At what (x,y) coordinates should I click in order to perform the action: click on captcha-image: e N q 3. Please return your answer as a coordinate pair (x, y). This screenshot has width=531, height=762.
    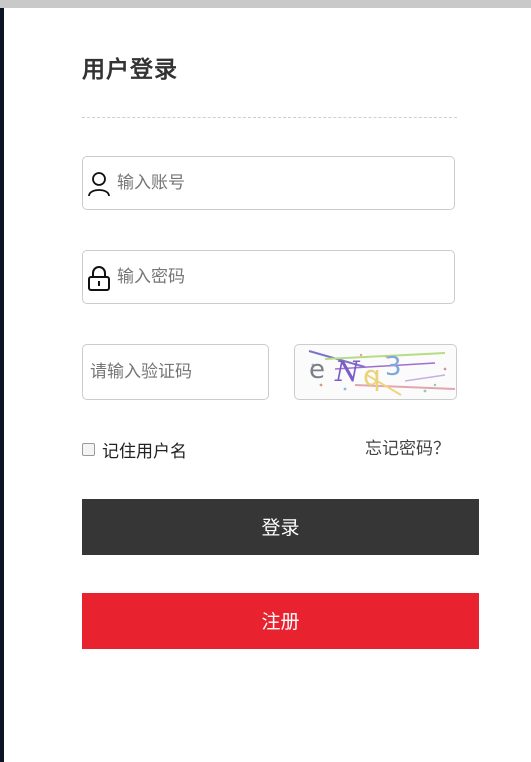
    Looking at the image, I should click on (375, 372).